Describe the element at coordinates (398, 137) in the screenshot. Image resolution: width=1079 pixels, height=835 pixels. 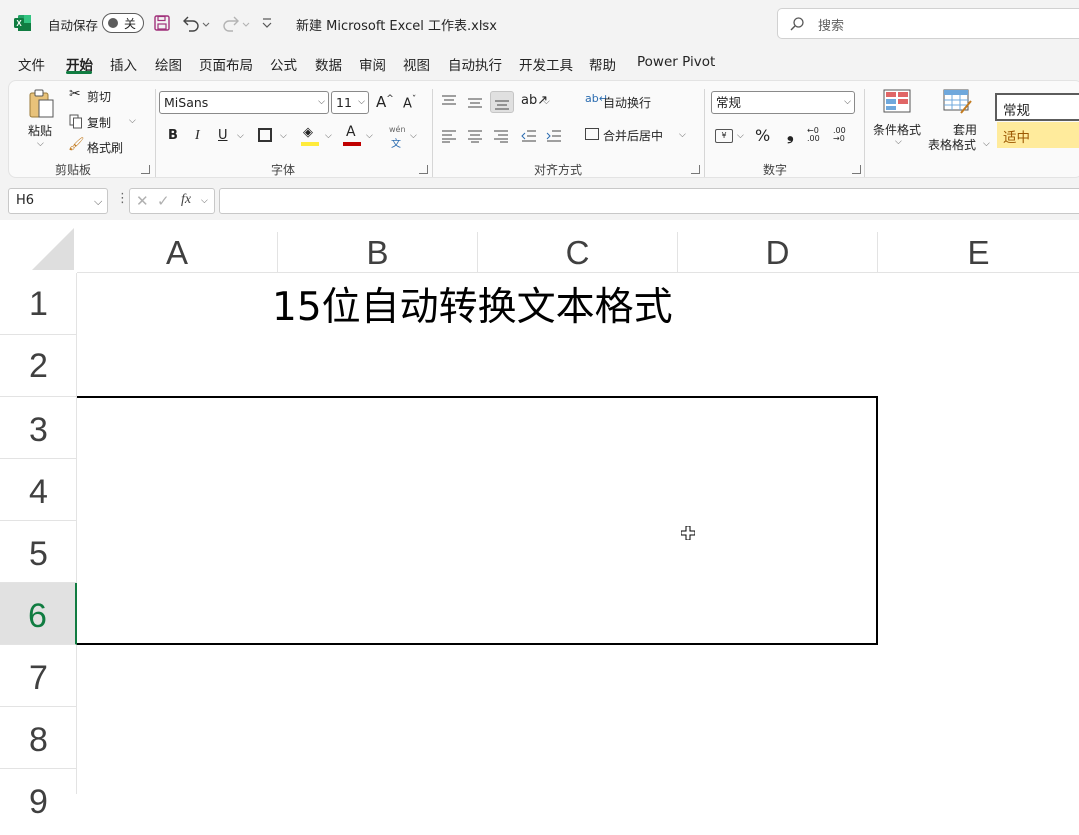
I see `phonetic-guide-icon: wén 文` at that location.